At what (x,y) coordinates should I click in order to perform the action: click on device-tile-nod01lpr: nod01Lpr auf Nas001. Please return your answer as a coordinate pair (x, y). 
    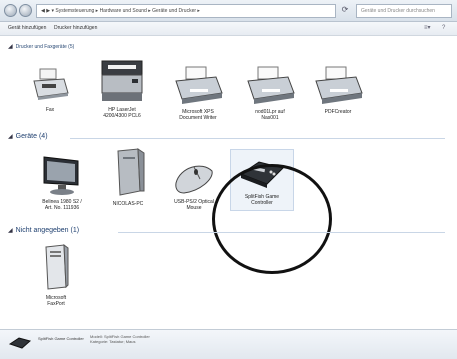
    Looking at the image, I should click on (270, 93).